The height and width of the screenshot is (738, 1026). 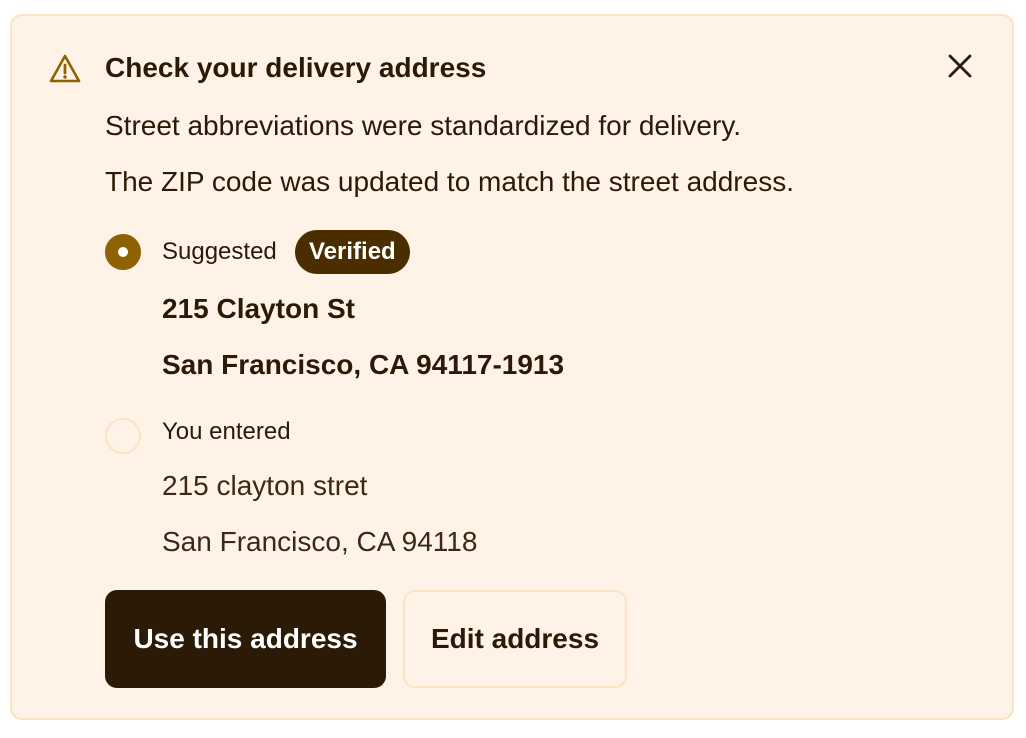 I want to click on suggested-address-radio, so click(x=123, y=252).